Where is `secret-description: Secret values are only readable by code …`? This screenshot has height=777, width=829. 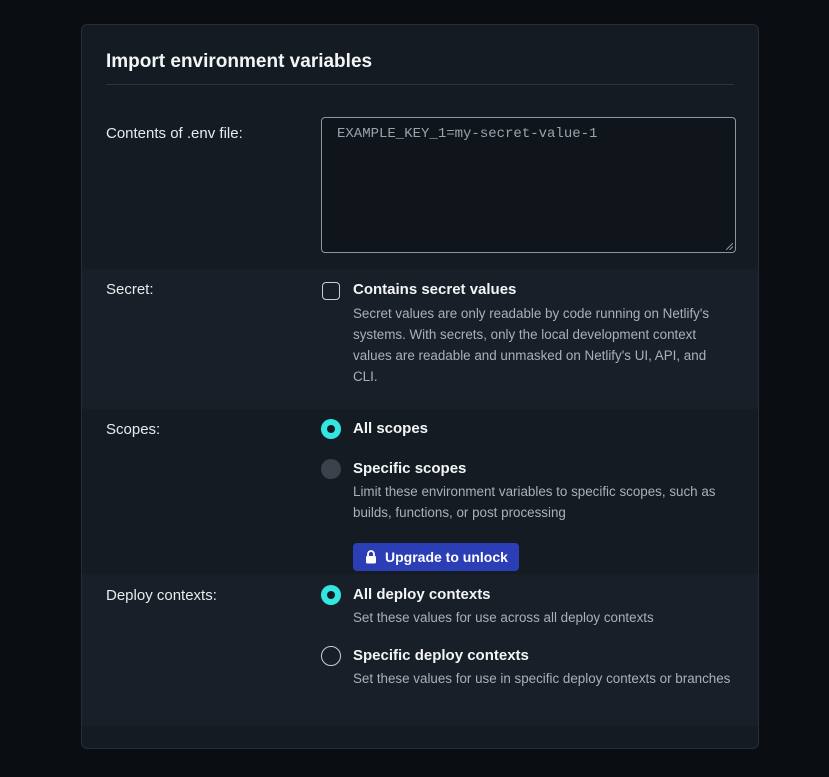
secret-description: Secret values are only readable by code … is located at coordinates (531, 345).